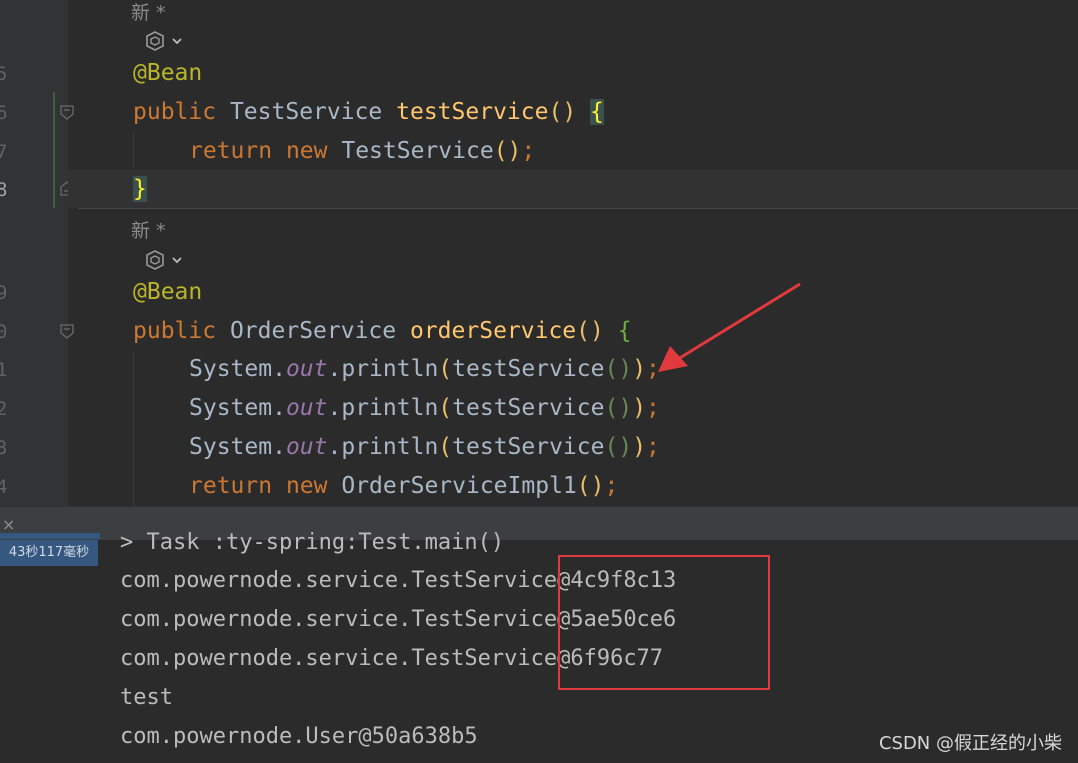 Image resolution: width=1078 pixels, height=763 pixels. Describe the element at coordinates (50, 651) in the screenshot. I see `console-sidebar: 43秒117毫秒` at that location.